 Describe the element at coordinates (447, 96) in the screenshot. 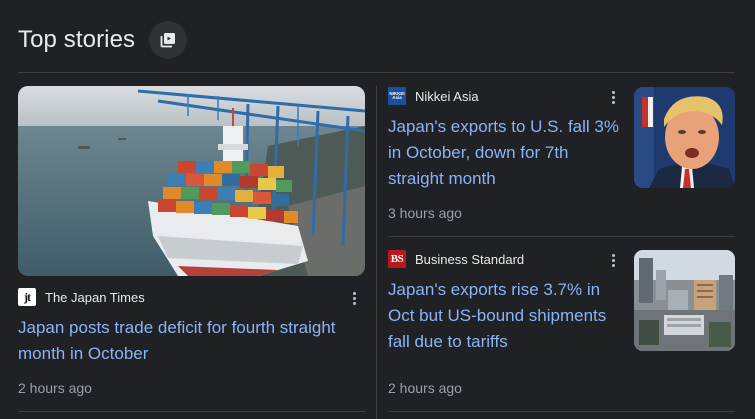

I see `source-name: Nikkei Asia` at that location.